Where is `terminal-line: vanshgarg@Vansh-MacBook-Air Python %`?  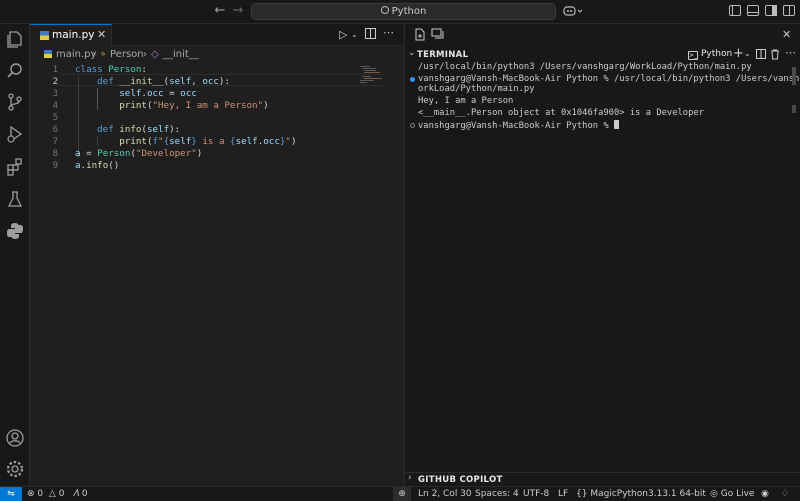 terminal-line: vanshgarg@Vansh-MacBook-Air Python % is located at coordinates (518, 125).